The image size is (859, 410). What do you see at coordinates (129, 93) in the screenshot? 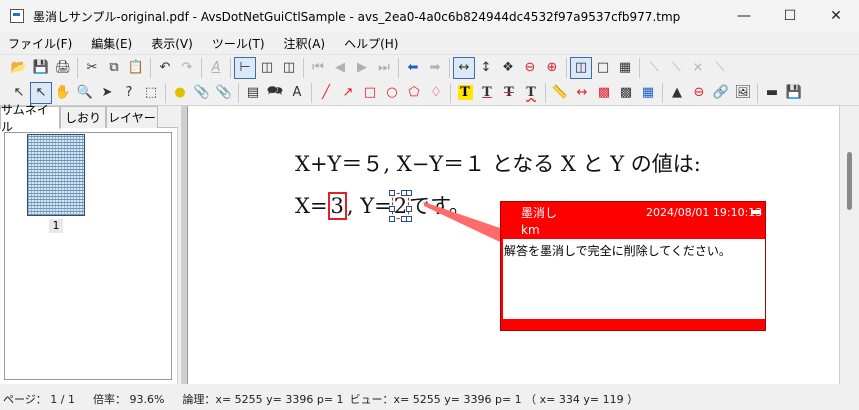
I see `help-pointer-icon: ?` at bounding box center [129, 93].